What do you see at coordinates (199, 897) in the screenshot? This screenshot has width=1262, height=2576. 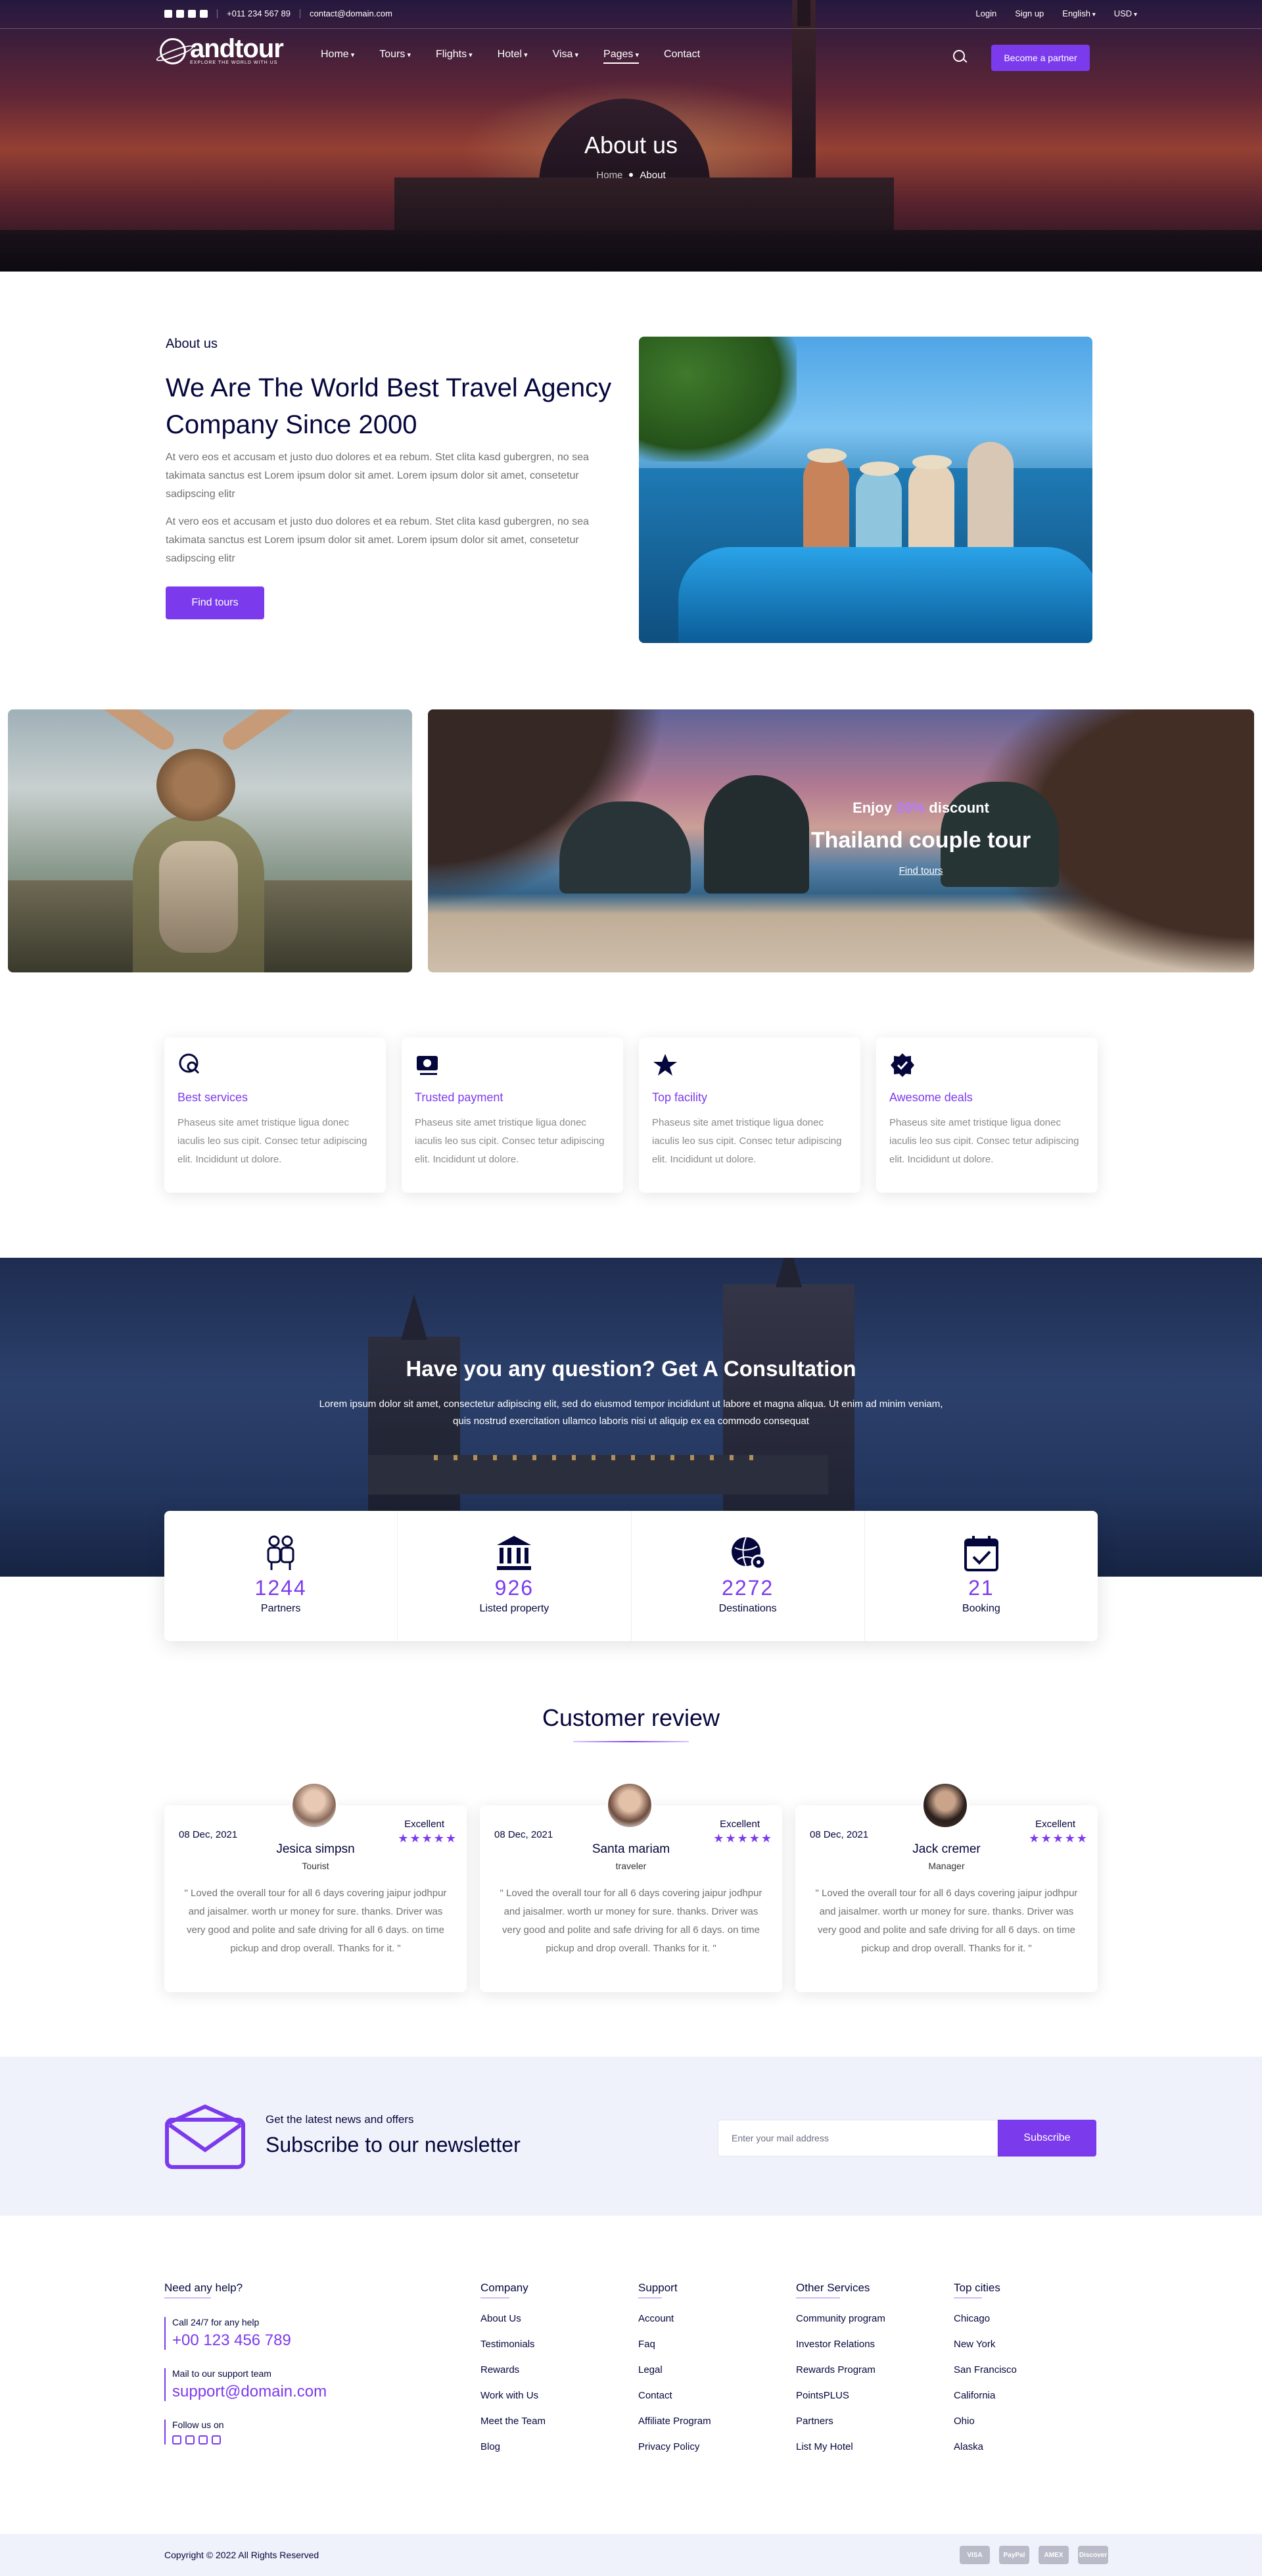 I see `photo-backpack` at bounding box center [199, 897].